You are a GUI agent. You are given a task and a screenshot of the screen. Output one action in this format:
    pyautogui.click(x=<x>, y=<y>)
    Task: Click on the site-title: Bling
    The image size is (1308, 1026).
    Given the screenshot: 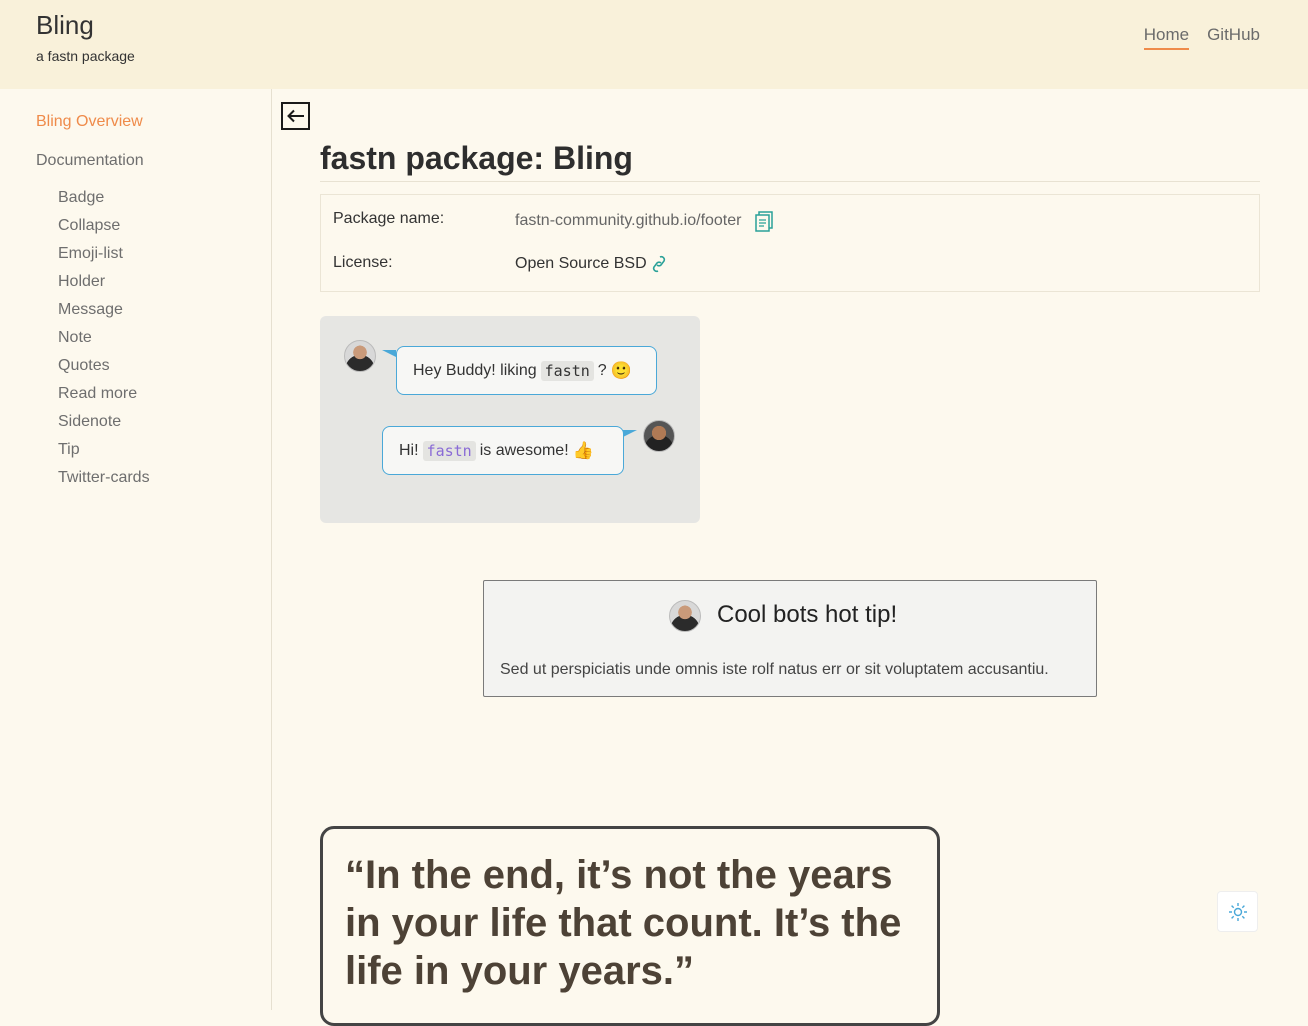 What is the action you would take?
    pyautogui.click(x=65, y=25)
    